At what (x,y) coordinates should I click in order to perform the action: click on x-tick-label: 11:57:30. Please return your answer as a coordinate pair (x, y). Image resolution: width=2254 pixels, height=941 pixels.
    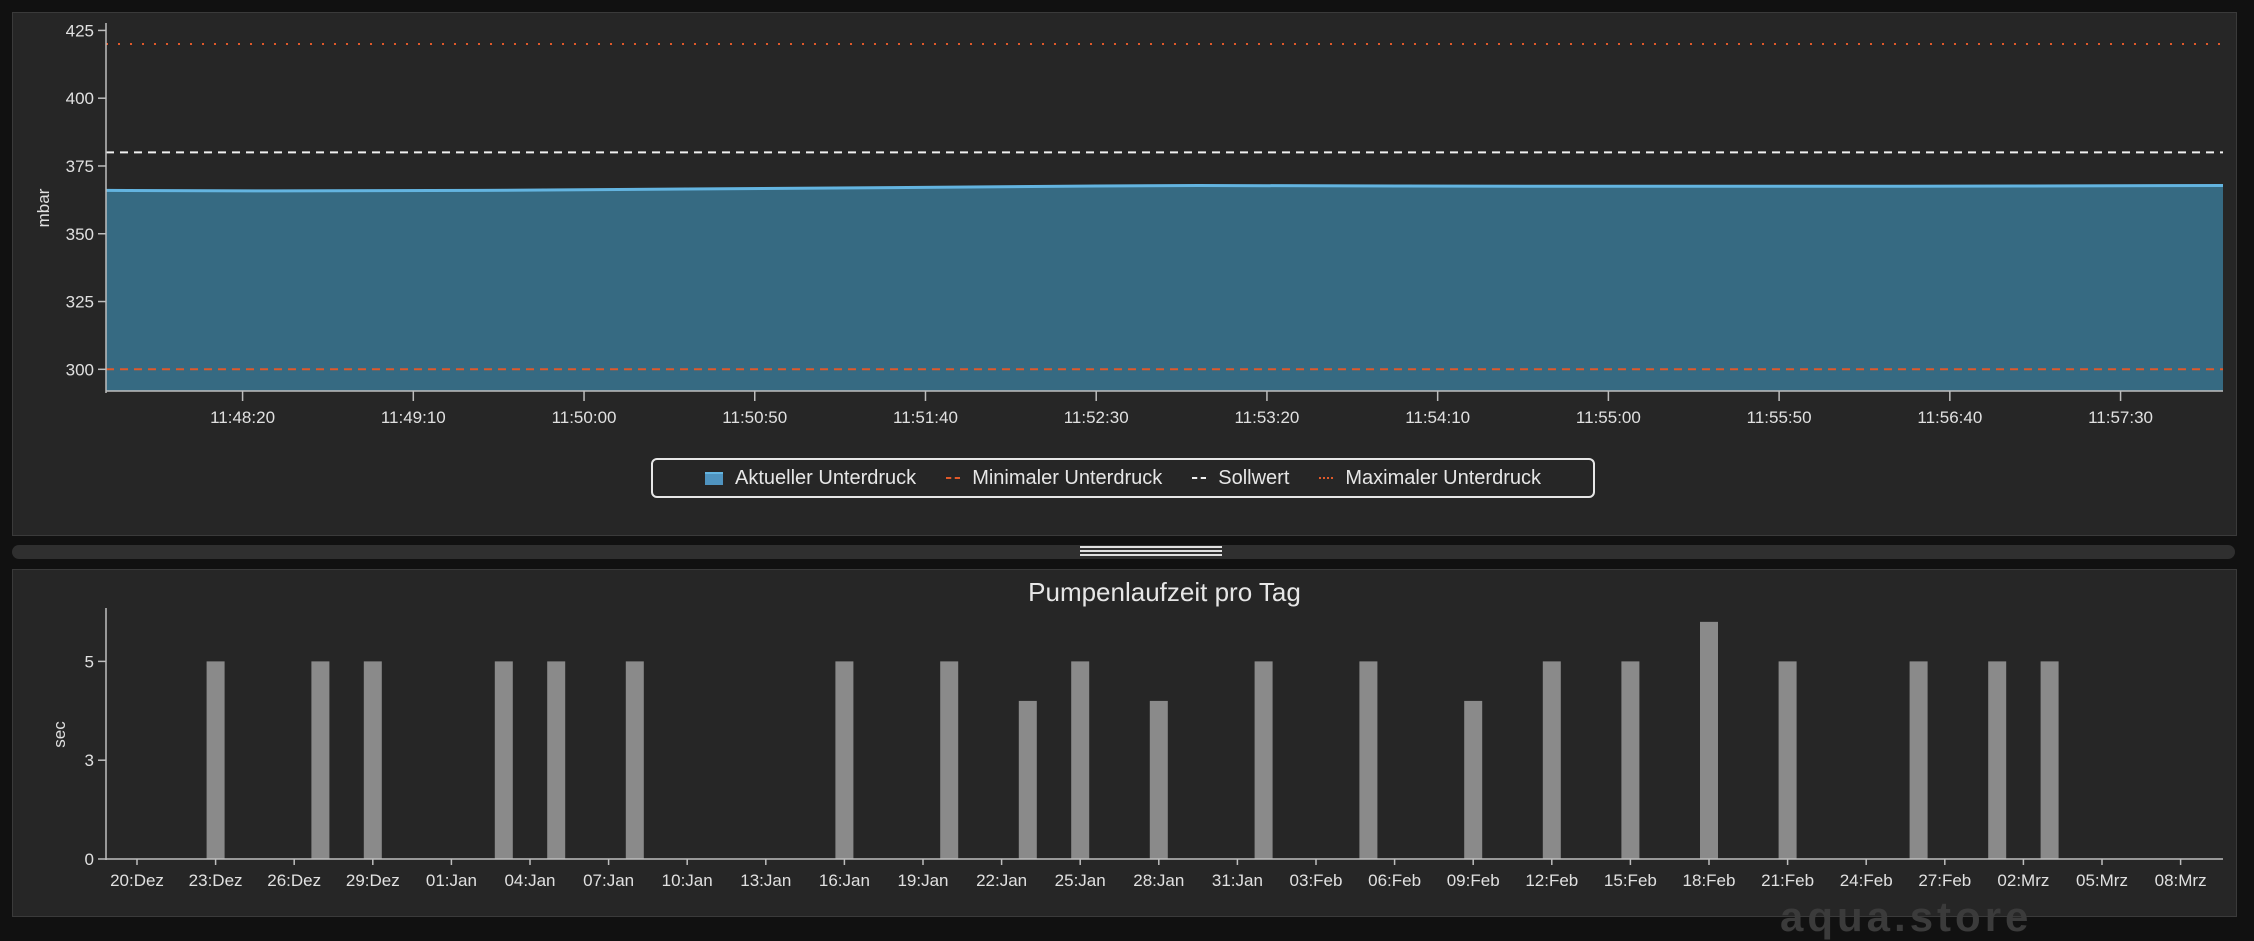
    Looking at the image, I should click on (2120, 417).